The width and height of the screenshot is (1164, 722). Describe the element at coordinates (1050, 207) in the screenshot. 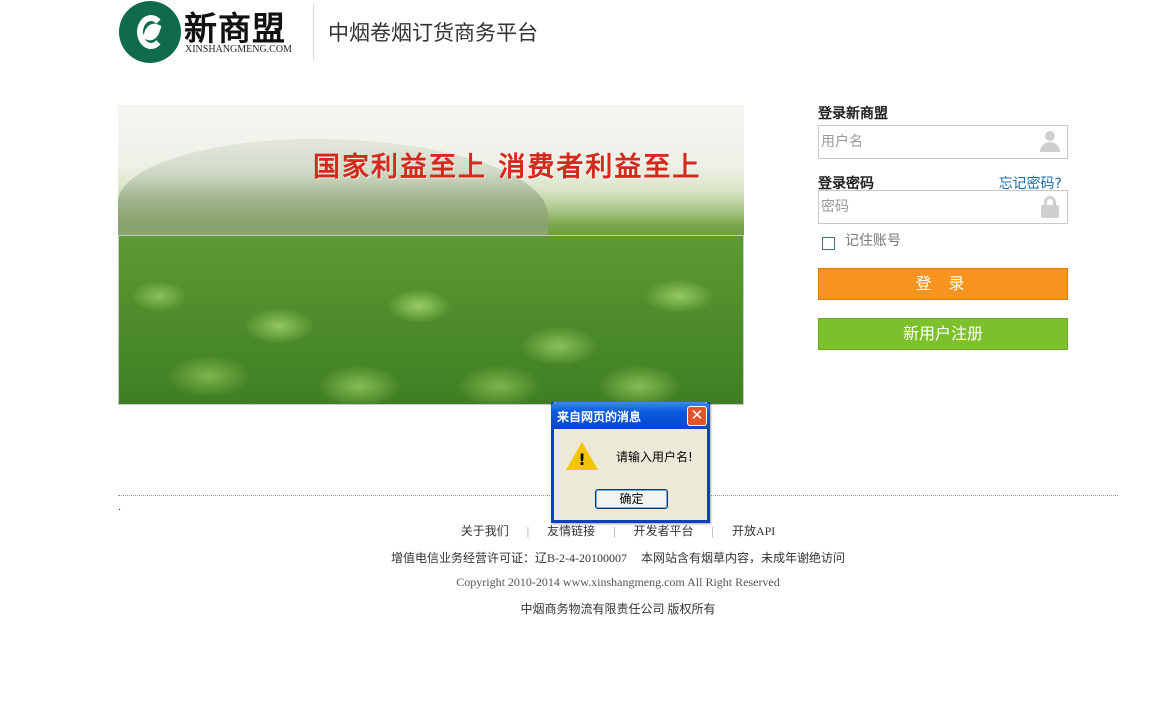

I see `lock-icon` at that location.